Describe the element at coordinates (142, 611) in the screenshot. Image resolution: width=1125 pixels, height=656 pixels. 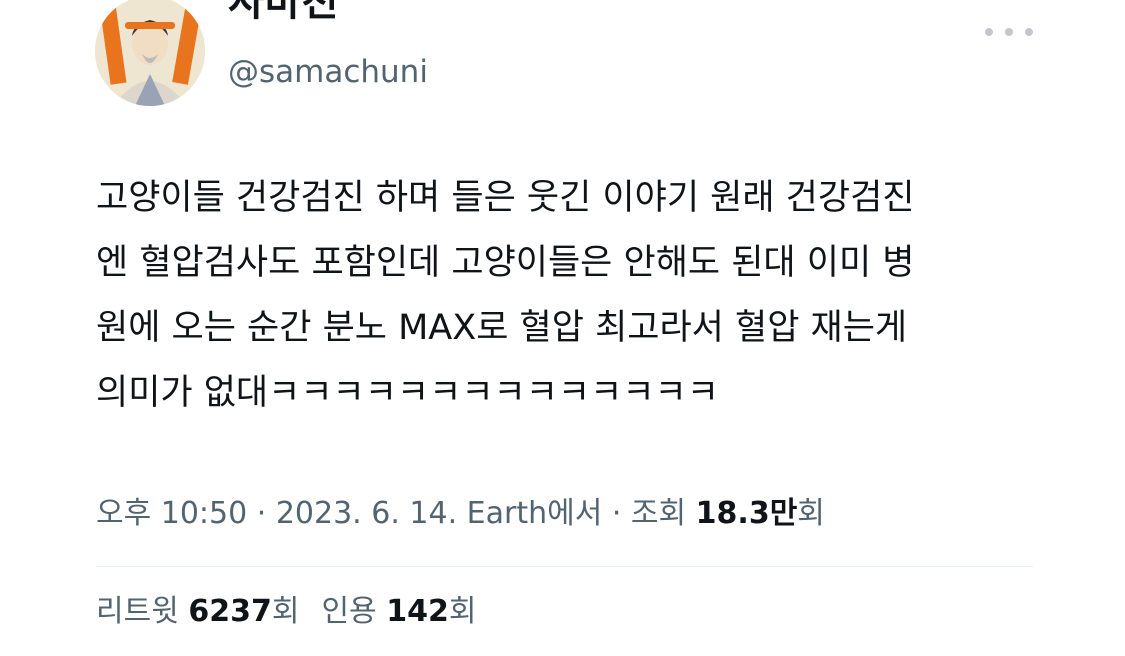
I see `retweets-label: 리트윗` at that location.